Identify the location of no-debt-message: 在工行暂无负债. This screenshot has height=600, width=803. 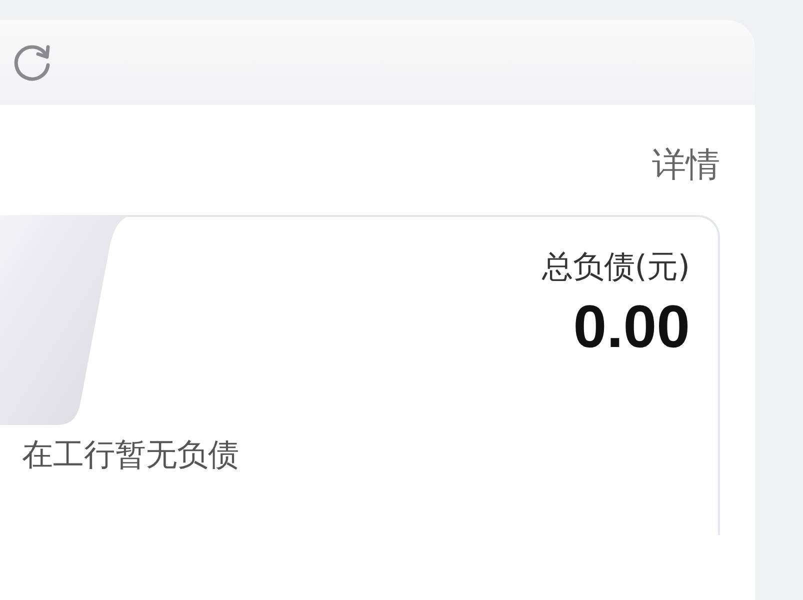
(130, 455).